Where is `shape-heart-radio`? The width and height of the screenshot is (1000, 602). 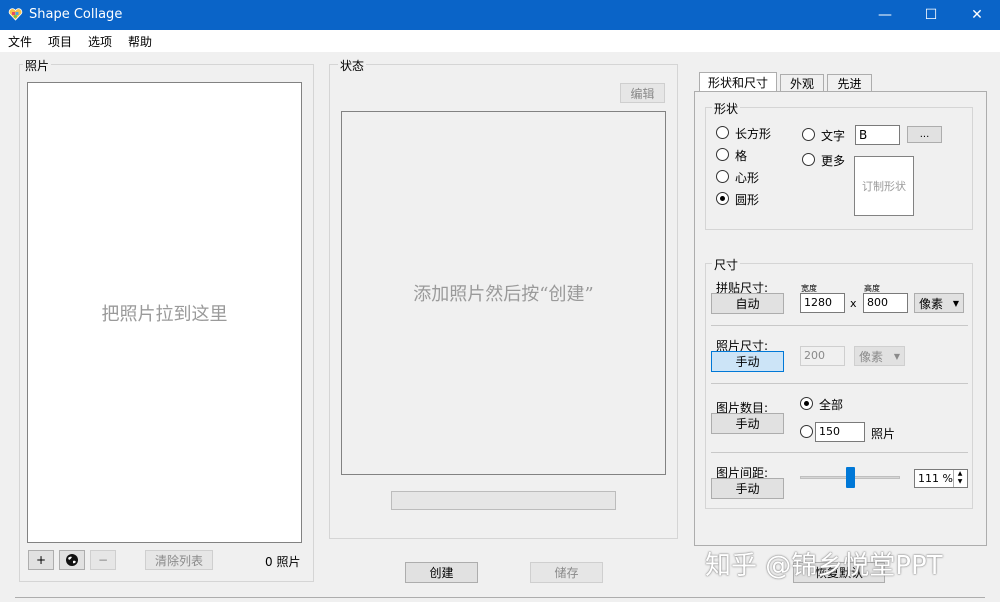 shape-heart-radio is located at coordinates (722, 176).